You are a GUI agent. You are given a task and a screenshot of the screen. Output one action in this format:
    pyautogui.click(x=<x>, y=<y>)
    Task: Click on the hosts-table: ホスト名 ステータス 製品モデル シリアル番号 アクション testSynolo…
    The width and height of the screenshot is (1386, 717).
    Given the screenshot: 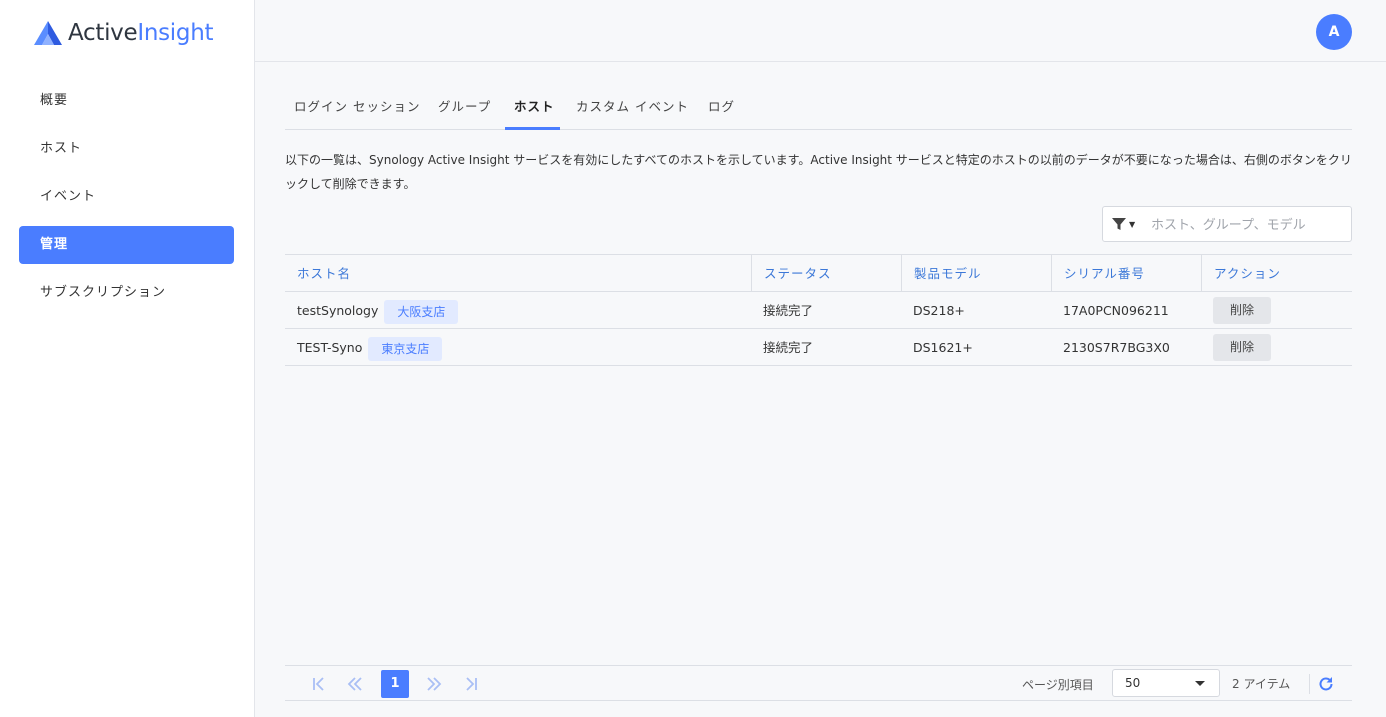 What is the action you would take?
    pyautogui.click(x=818, y=310)
    